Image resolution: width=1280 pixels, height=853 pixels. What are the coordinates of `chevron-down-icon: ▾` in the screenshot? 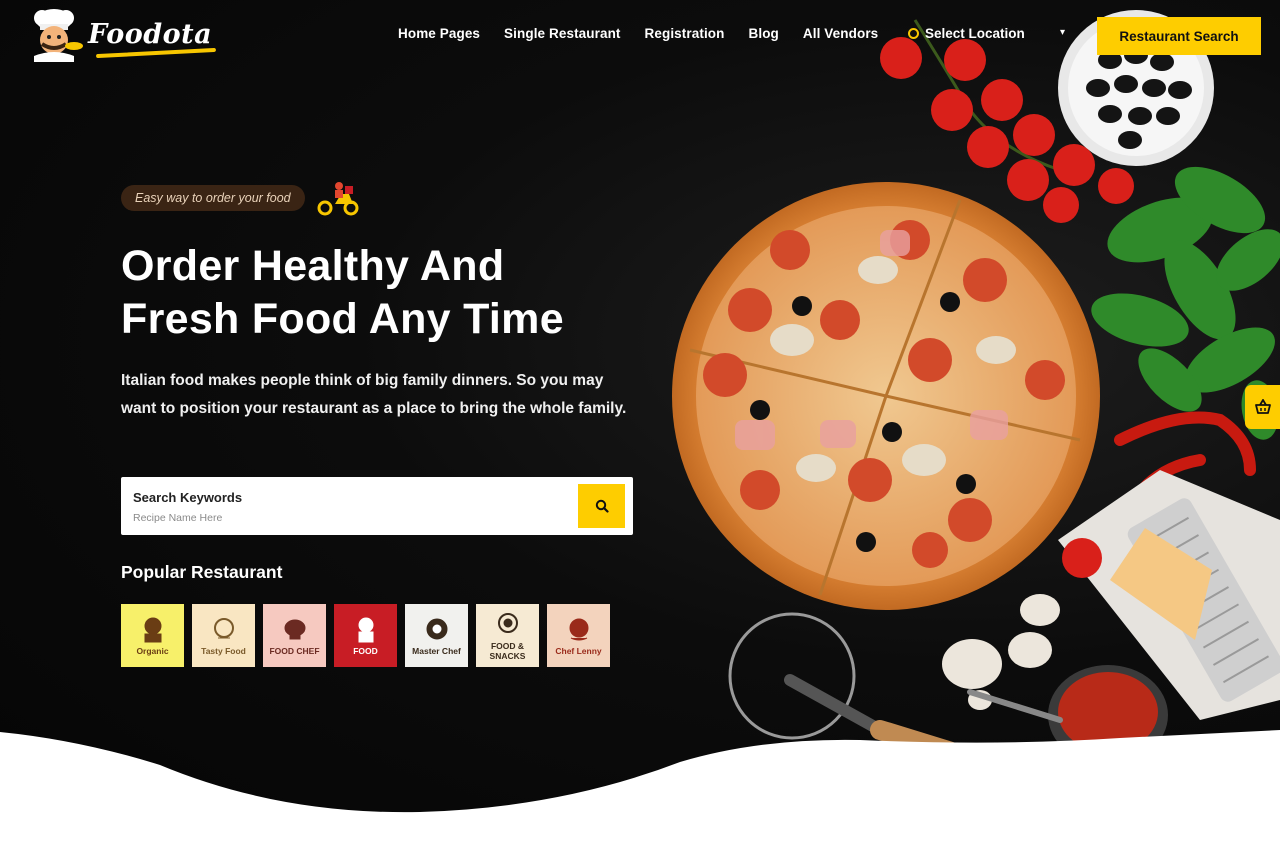 It's located at (1063, 32).